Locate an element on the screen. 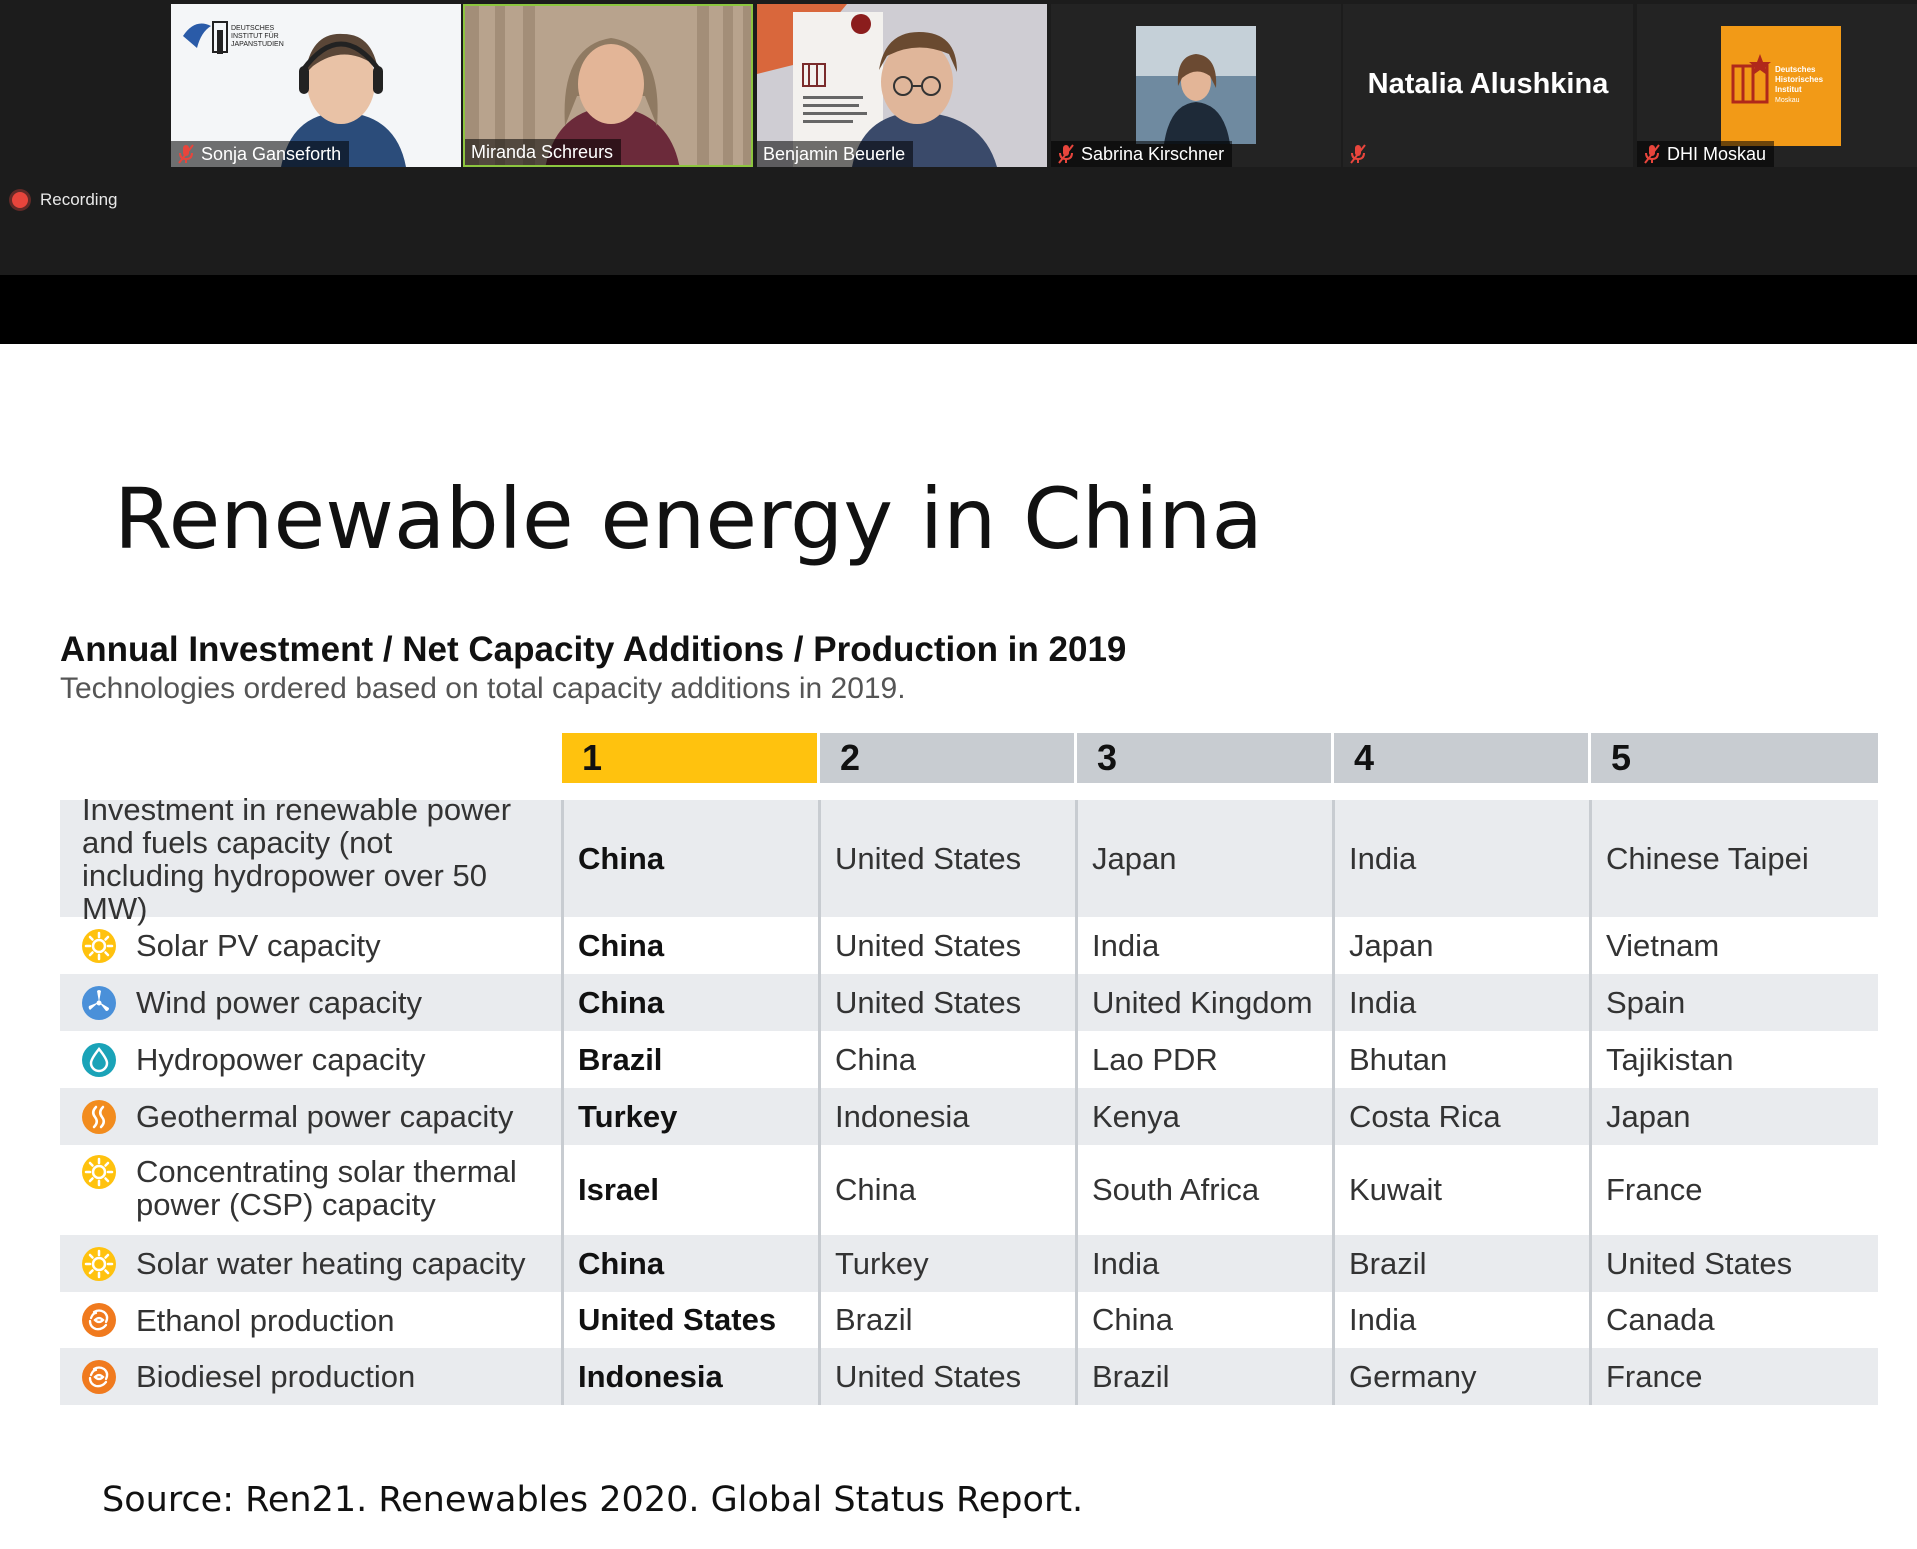 The width and height of the screenshot is (1917, 1549). slide-title: Renewable energy in China is located at coordinates (689, 519).